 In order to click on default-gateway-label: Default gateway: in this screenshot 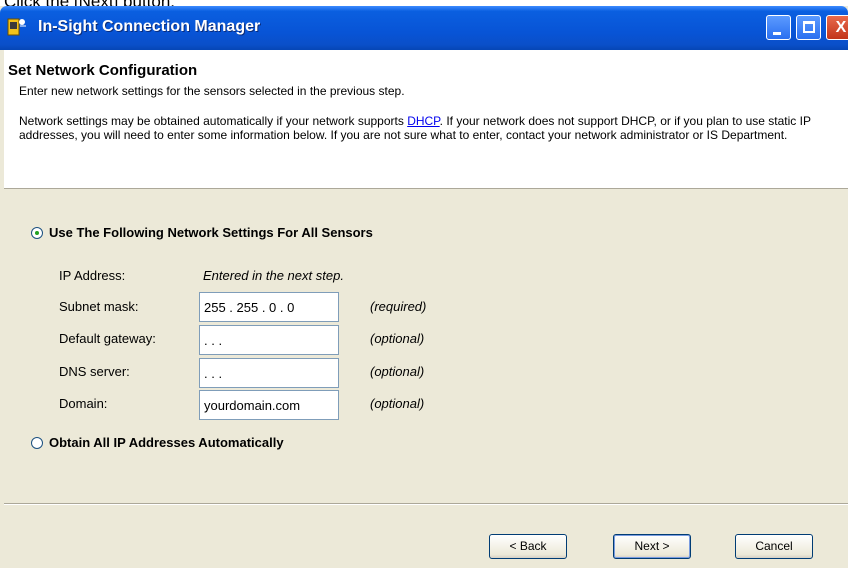, I will do `click(107, 338)`.